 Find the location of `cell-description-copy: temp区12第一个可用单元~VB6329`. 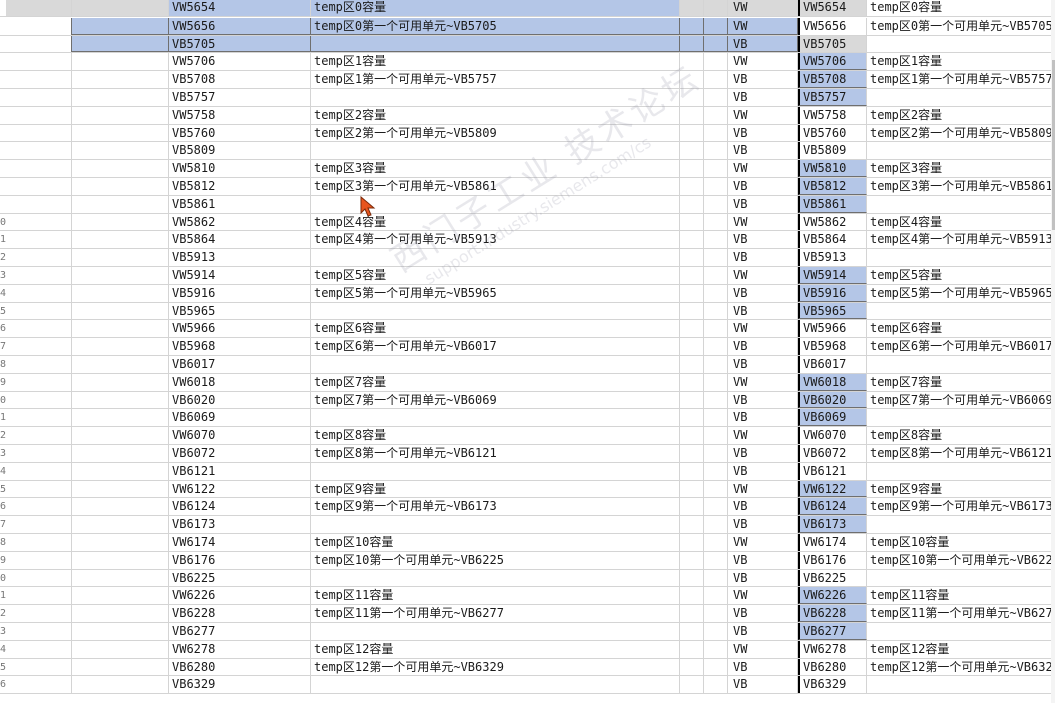

cell-description-copy: temp区12第一个可用单元~VB6329 is located at coordinates (961, 667).